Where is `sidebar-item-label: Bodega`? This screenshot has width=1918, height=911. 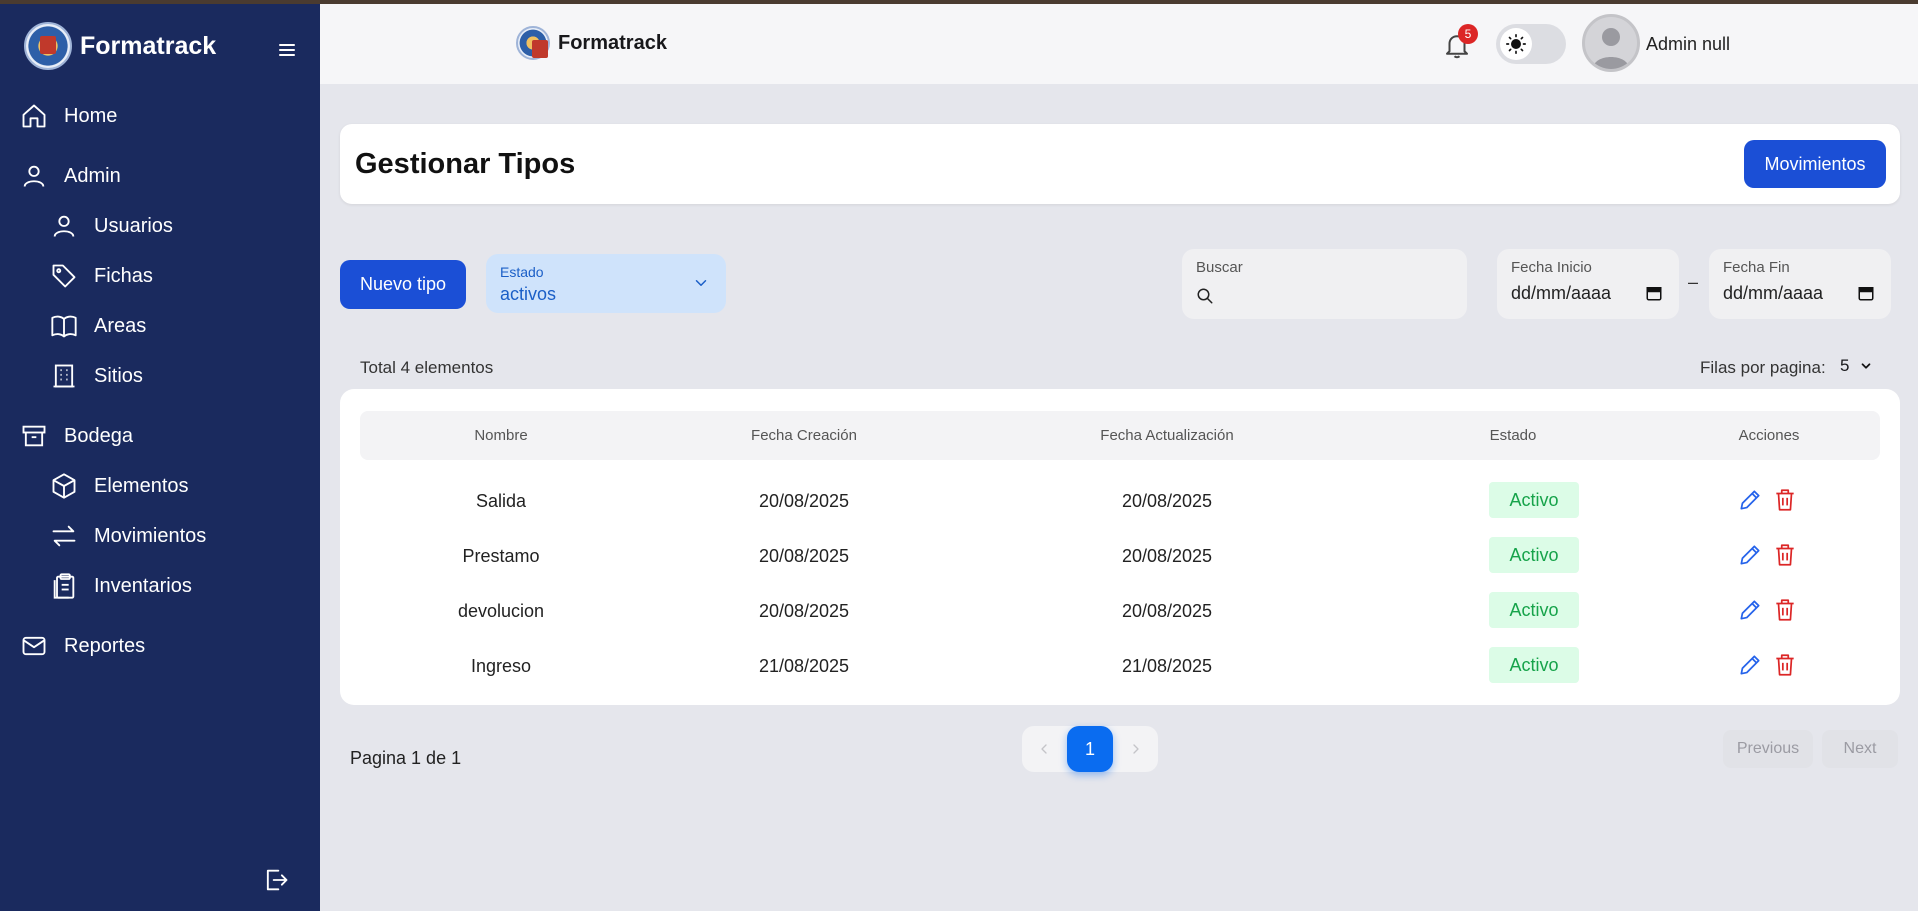
sidebar-item-label: Bodega is located at coordinates (98, 435).